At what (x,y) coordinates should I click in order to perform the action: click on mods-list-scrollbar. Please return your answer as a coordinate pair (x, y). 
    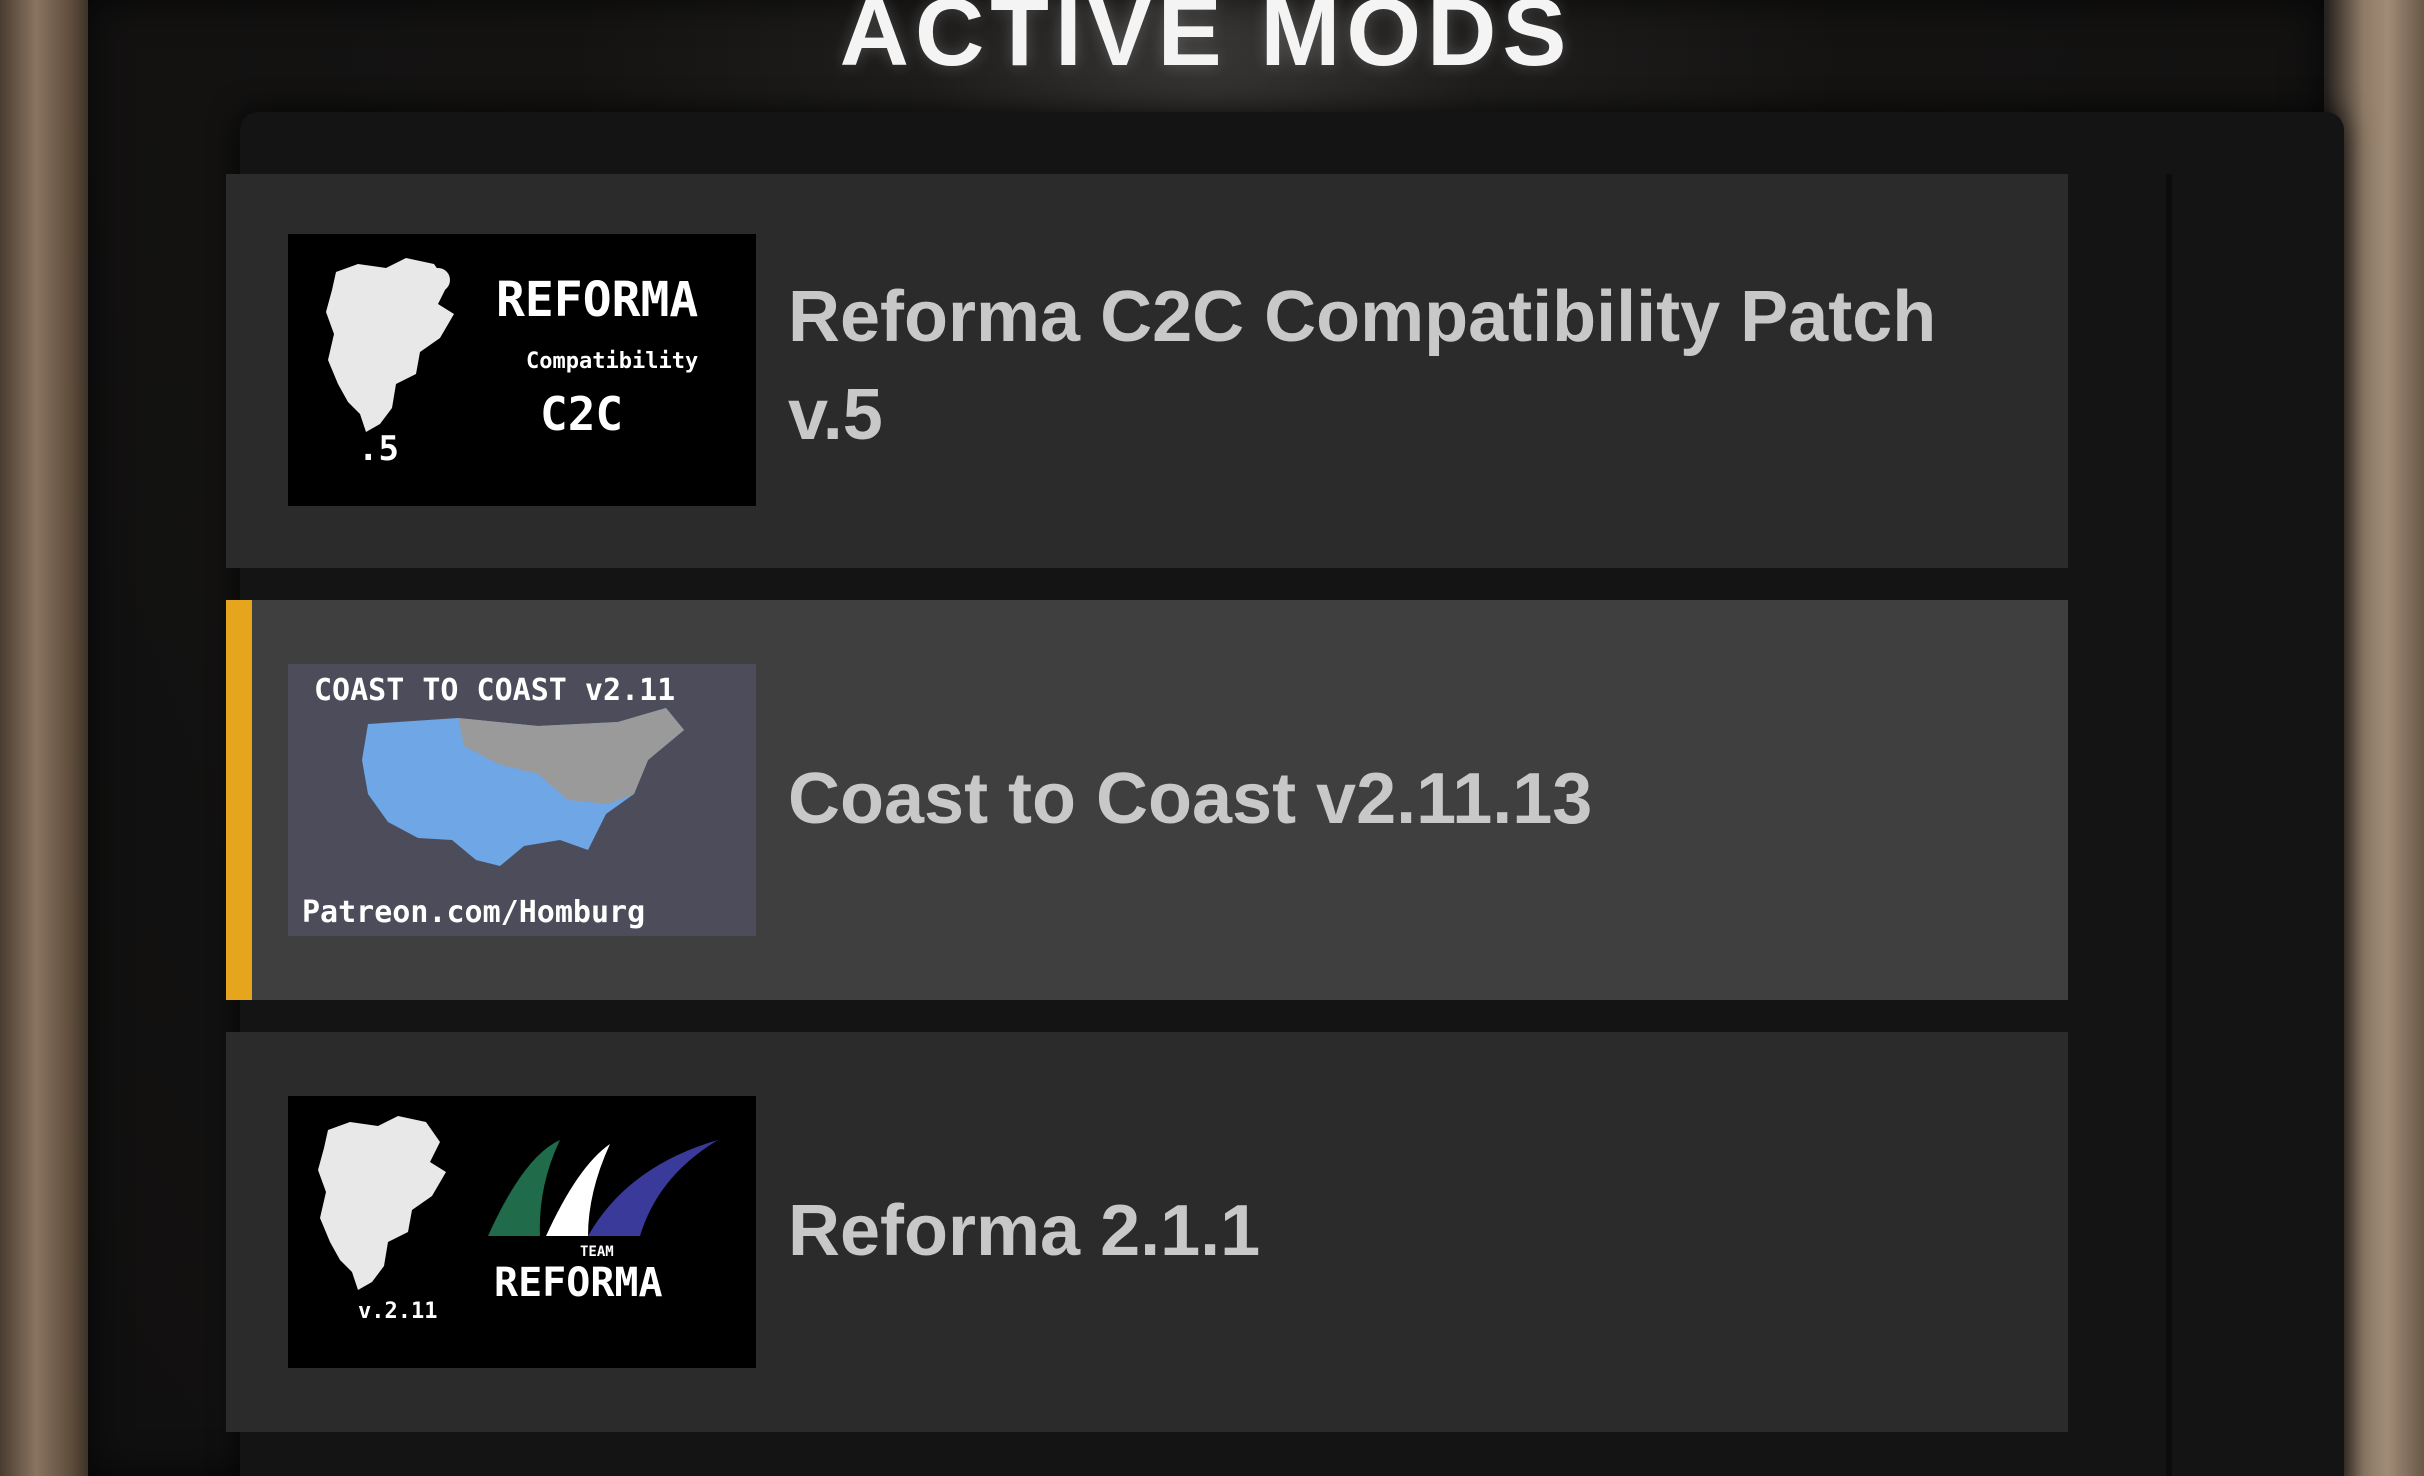
    Looking at the image, I should click on (2169, 825).